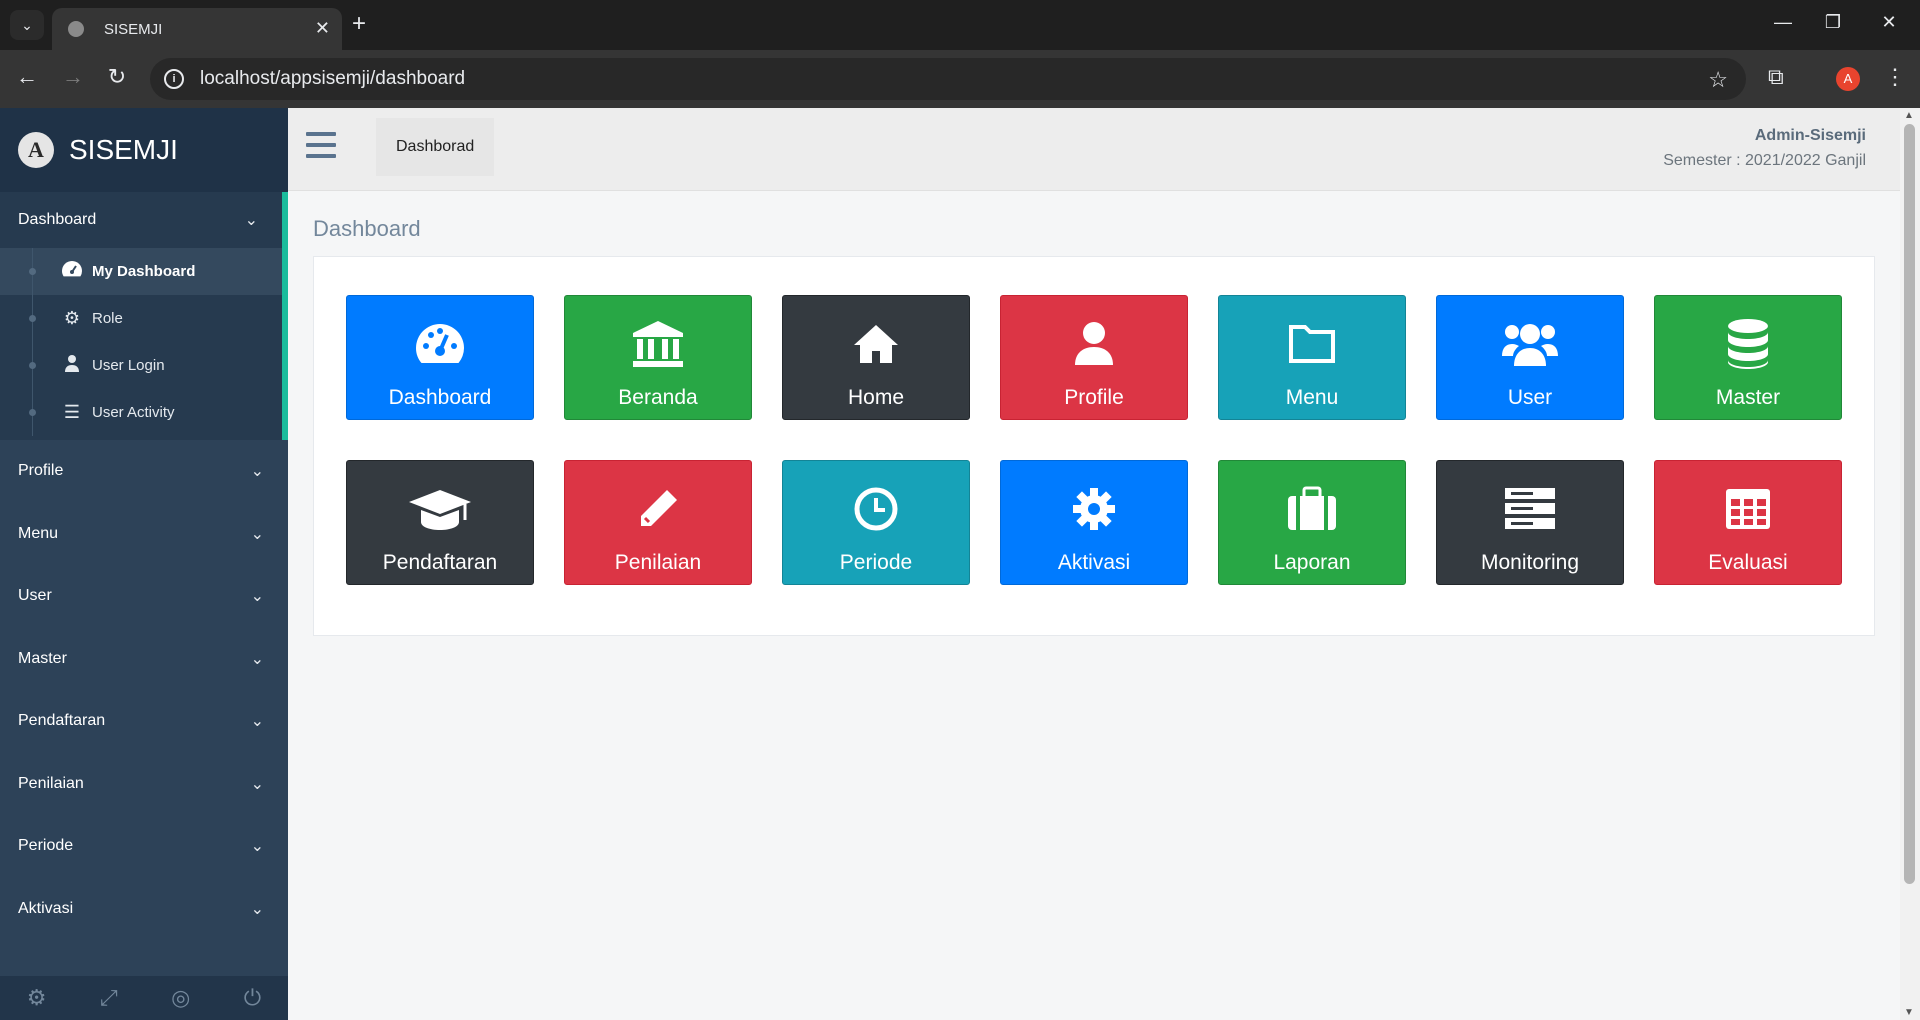 This screenshot has width=1920, height=1020. What do you see at coordinates (1909, 504) in the screenshot?
I see `scroll-thumb` at bounding box center [1909, 504].